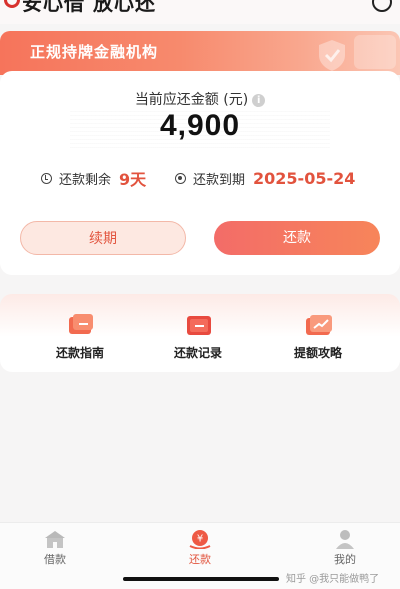 The image size is (400, 589). I want to click on remaining-label: 还款剩余, so click(85, 180).